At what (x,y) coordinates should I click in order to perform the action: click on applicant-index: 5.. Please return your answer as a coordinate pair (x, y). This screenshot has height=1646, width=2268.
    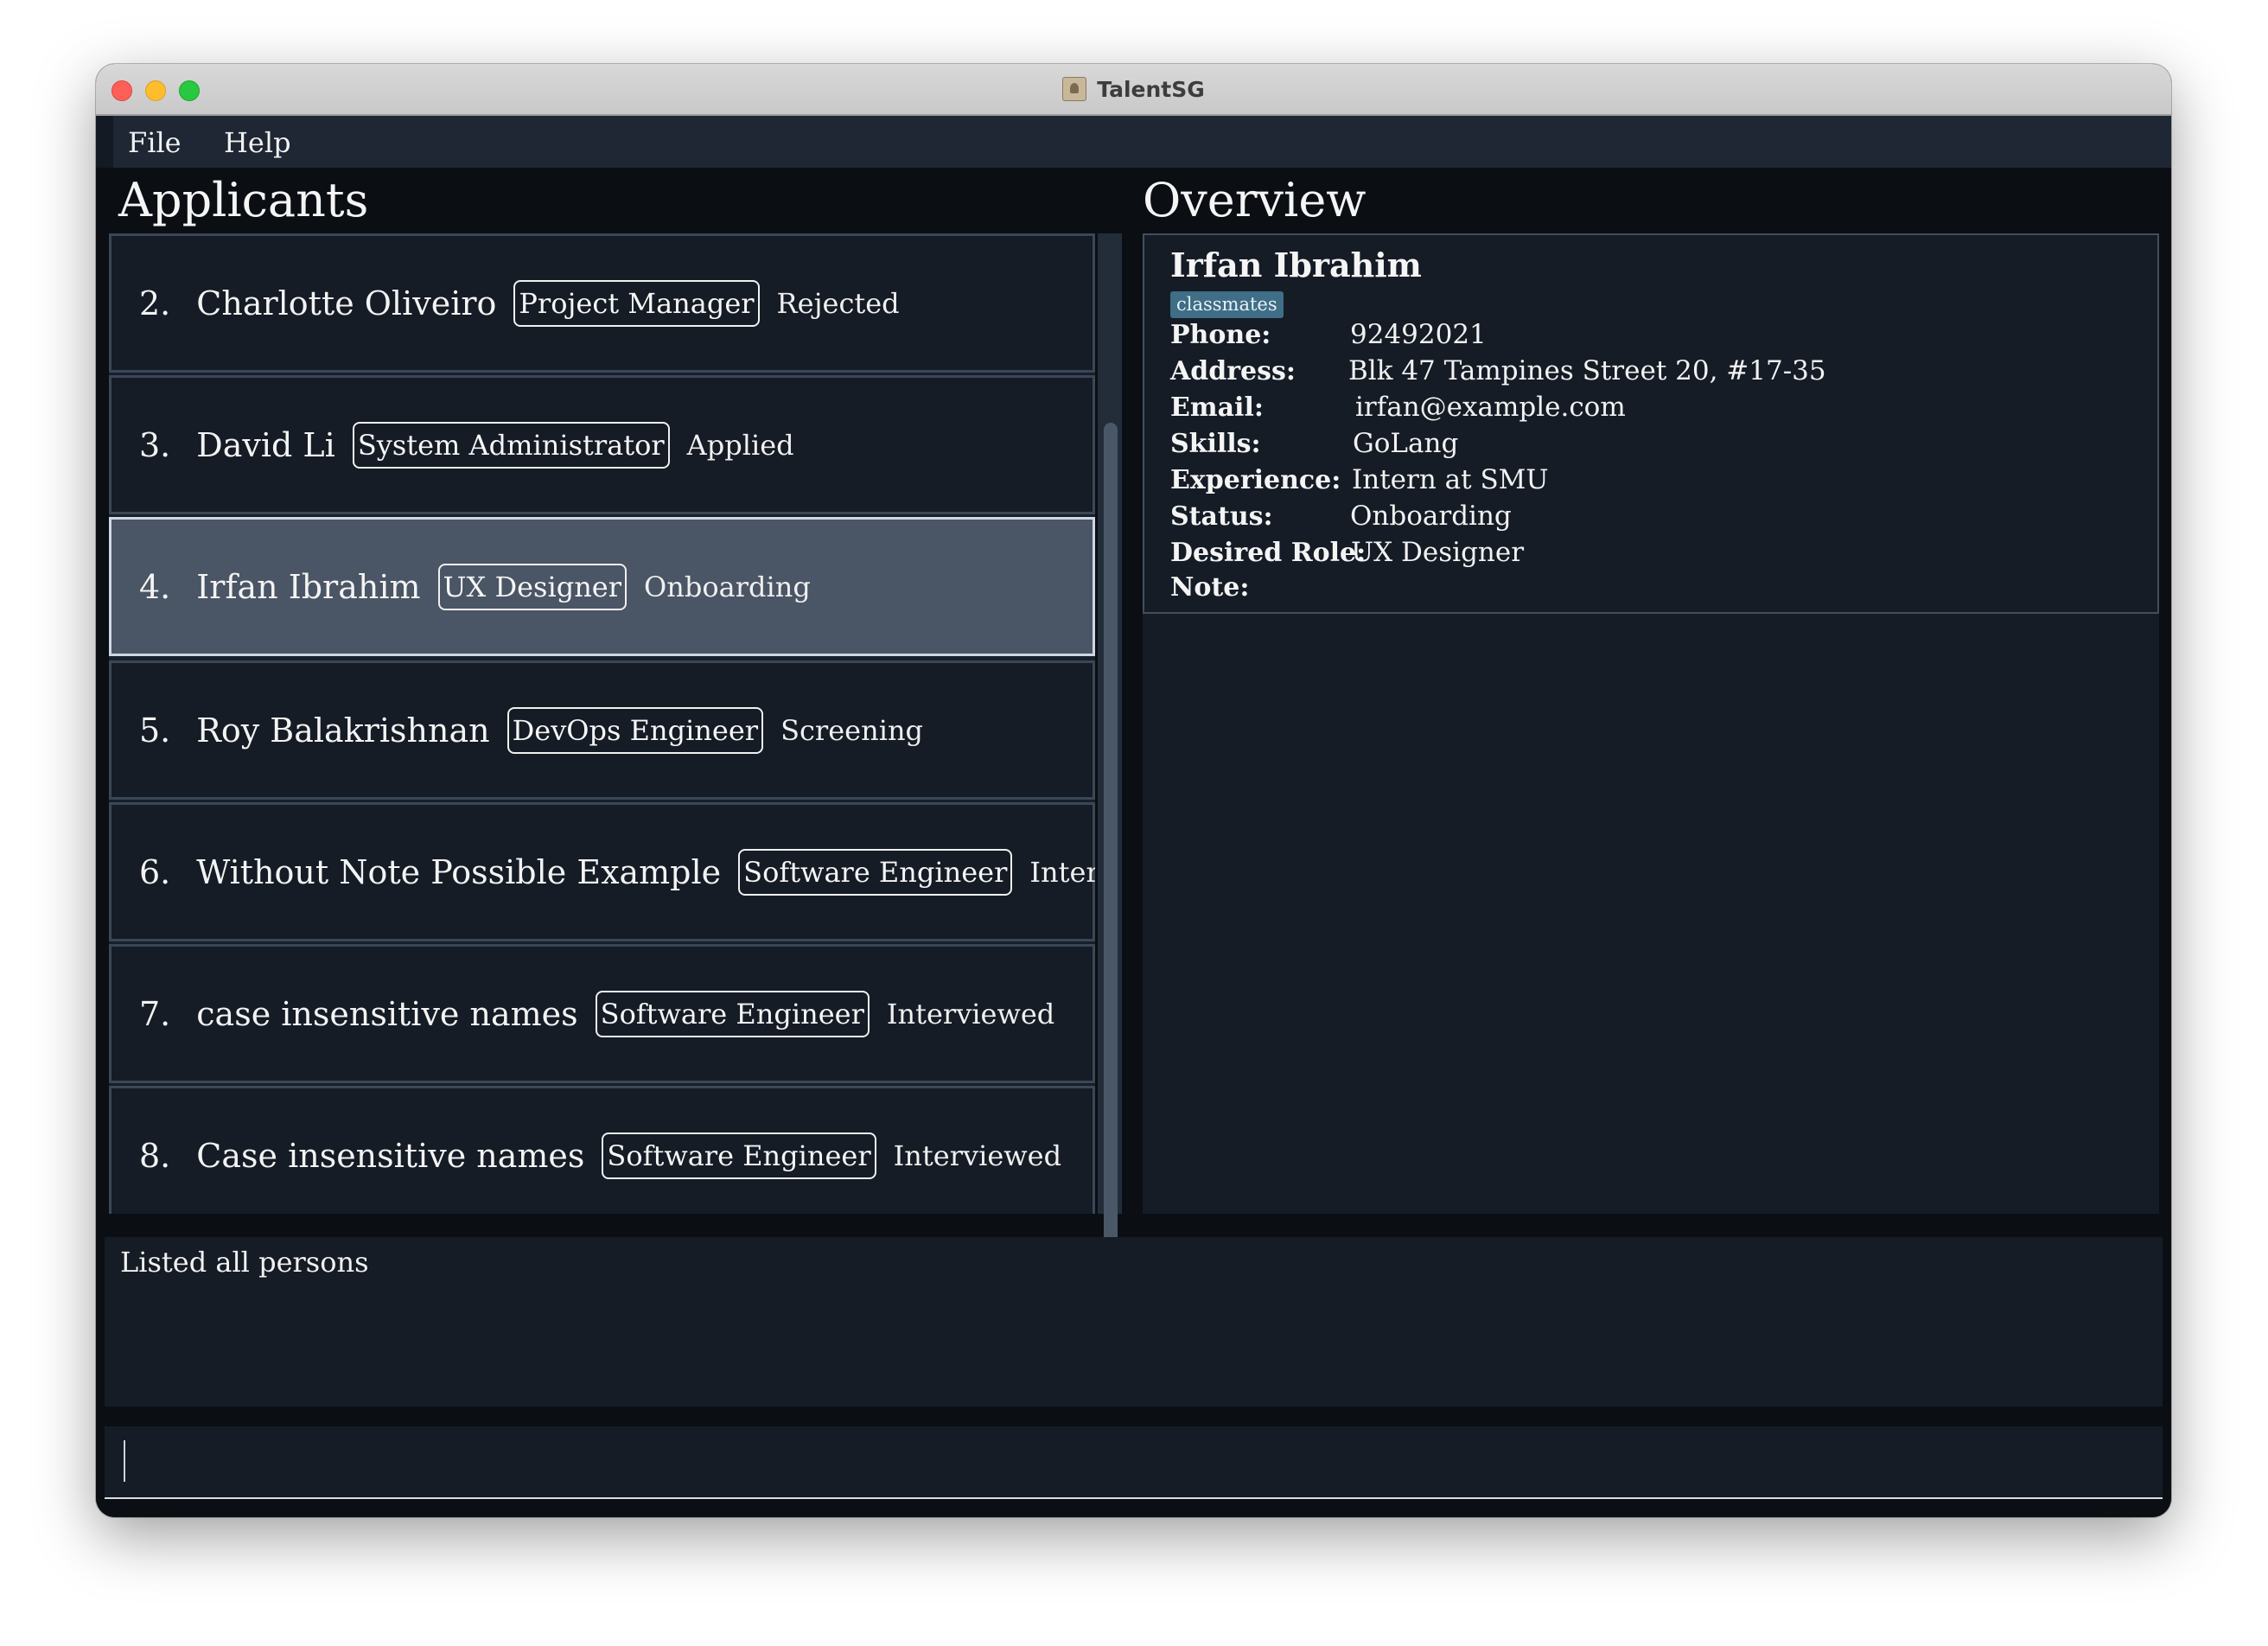
    Looking at the image, I should click on (155, 731).